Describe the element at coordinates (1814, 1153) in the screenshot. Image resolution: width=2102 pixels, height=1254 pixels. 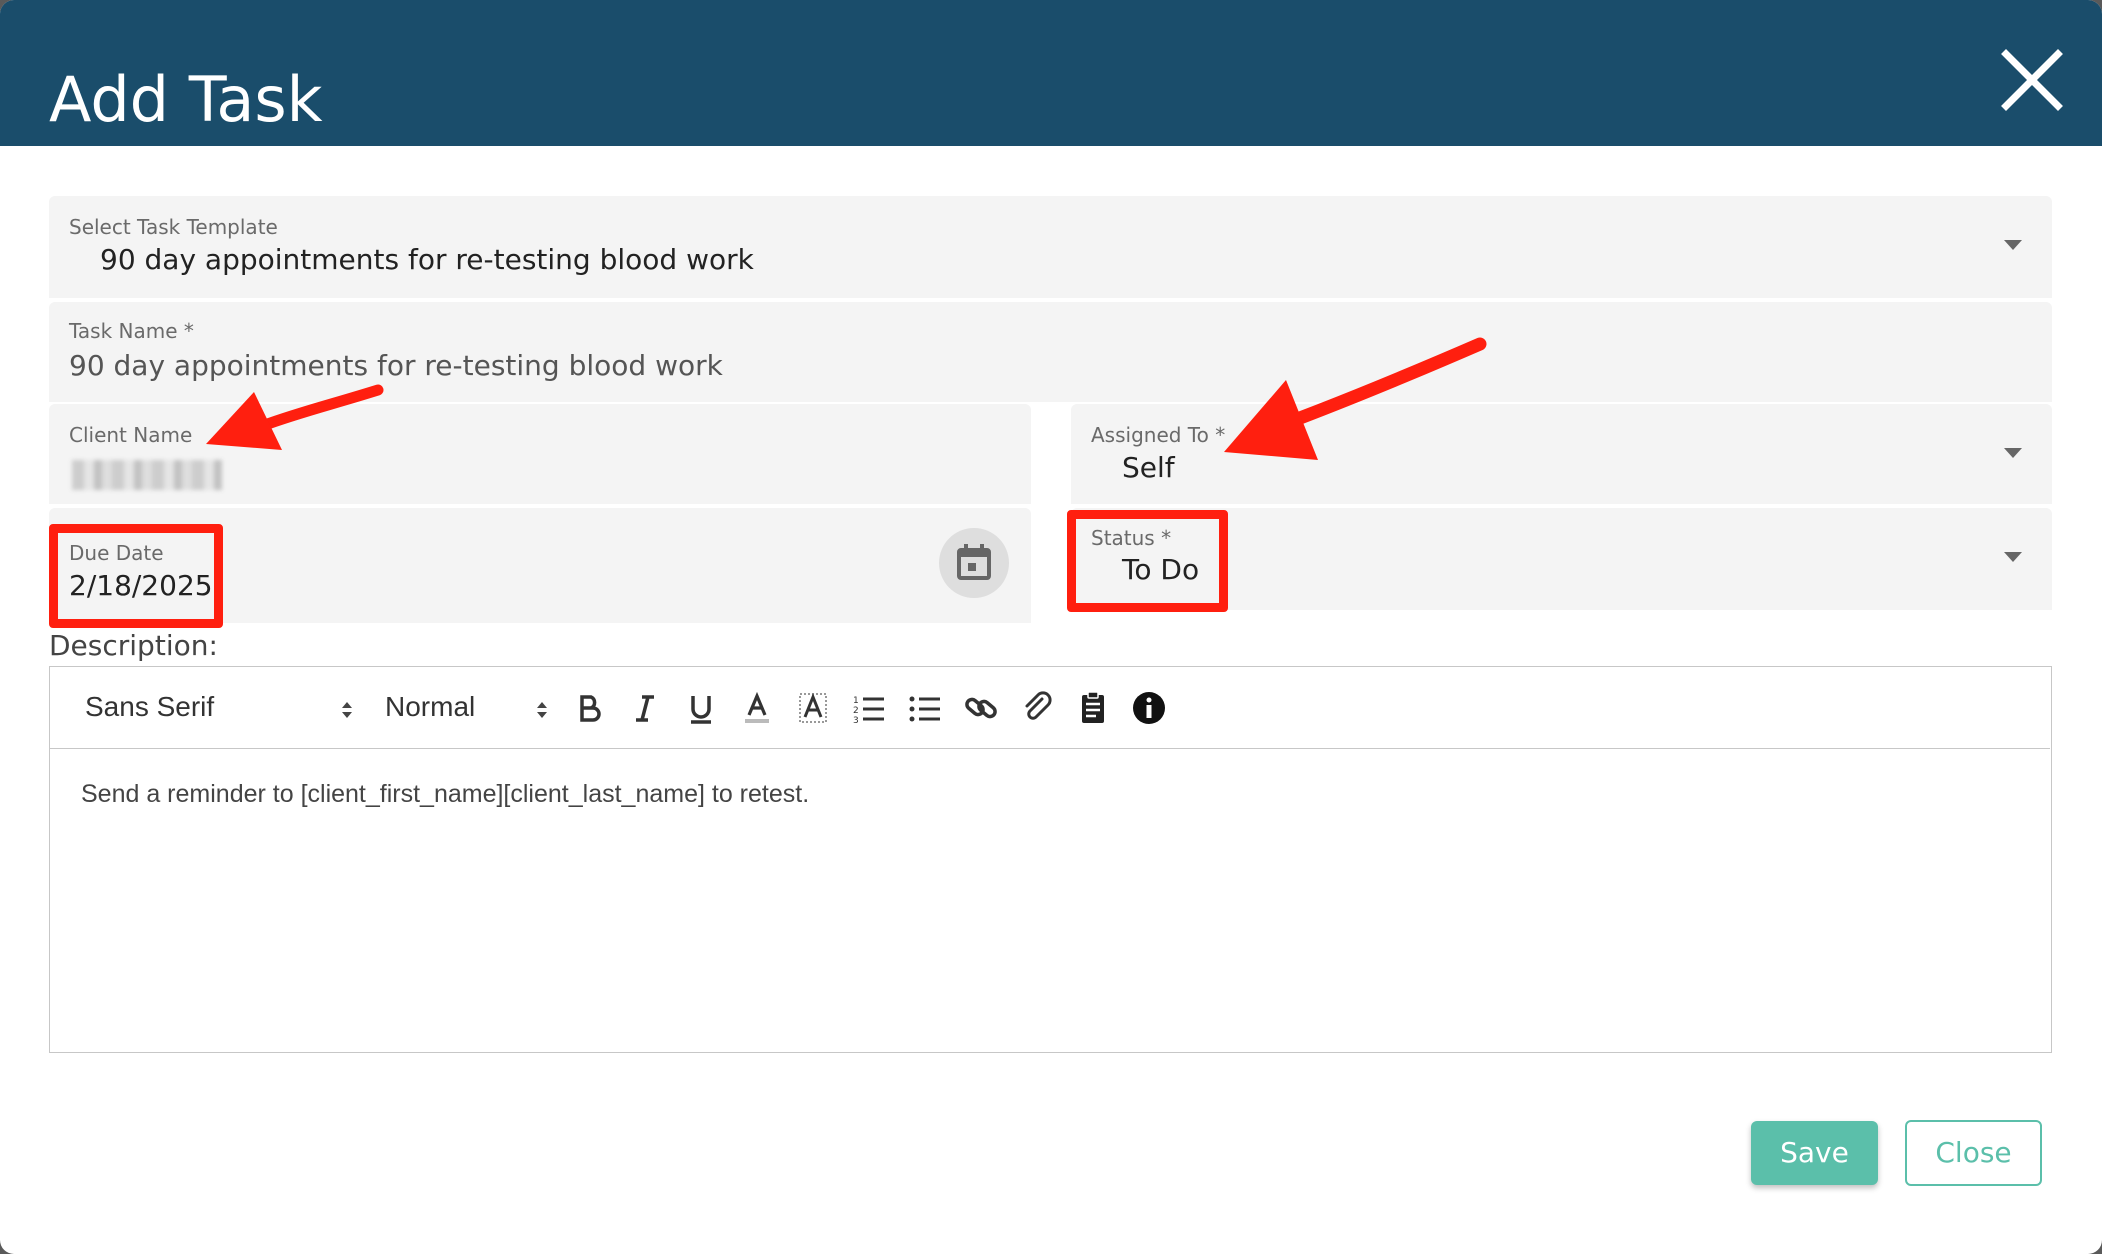
I see `save-button: Save` at that location.